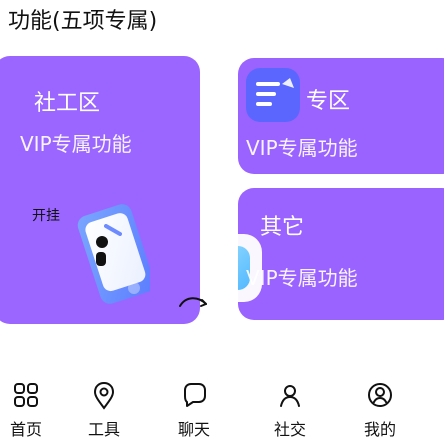  I want to click on gym-card-icon, so click(273, 95).